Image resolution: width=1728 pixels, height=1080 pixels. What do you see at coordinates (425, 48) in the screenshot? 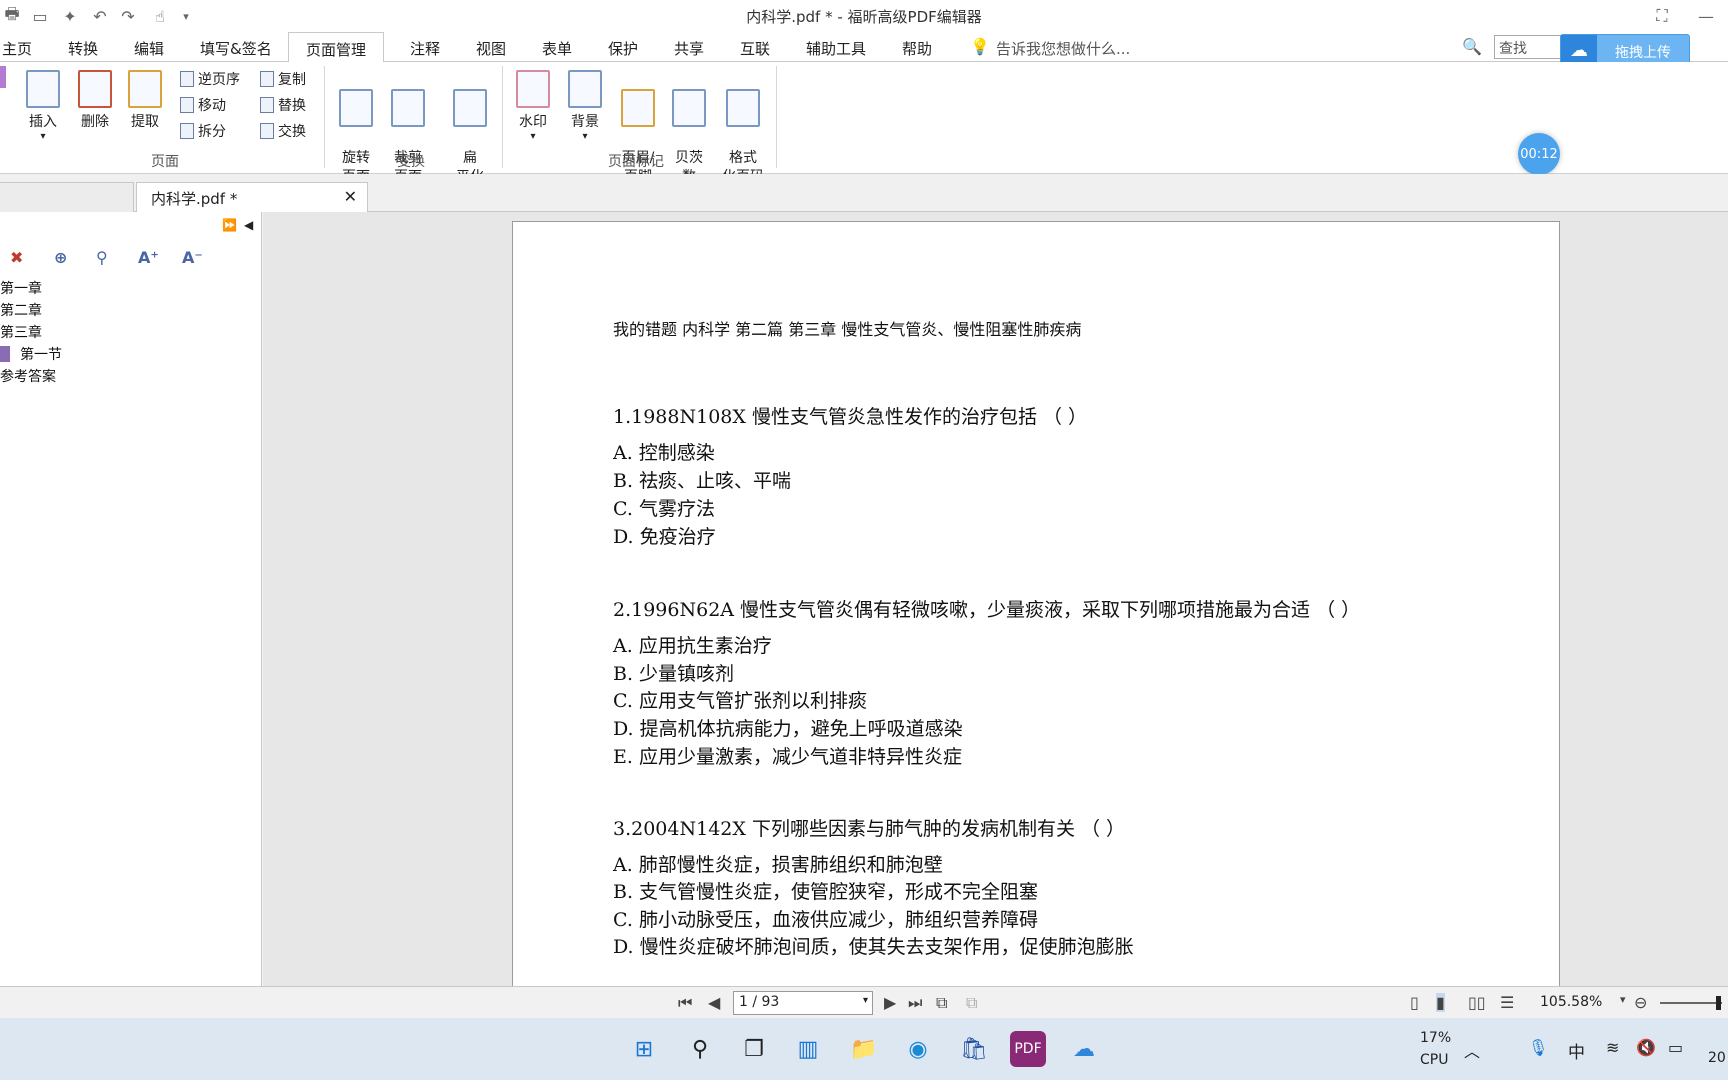
I see `menu-comment: 注释` at bounding box center [425, 48].